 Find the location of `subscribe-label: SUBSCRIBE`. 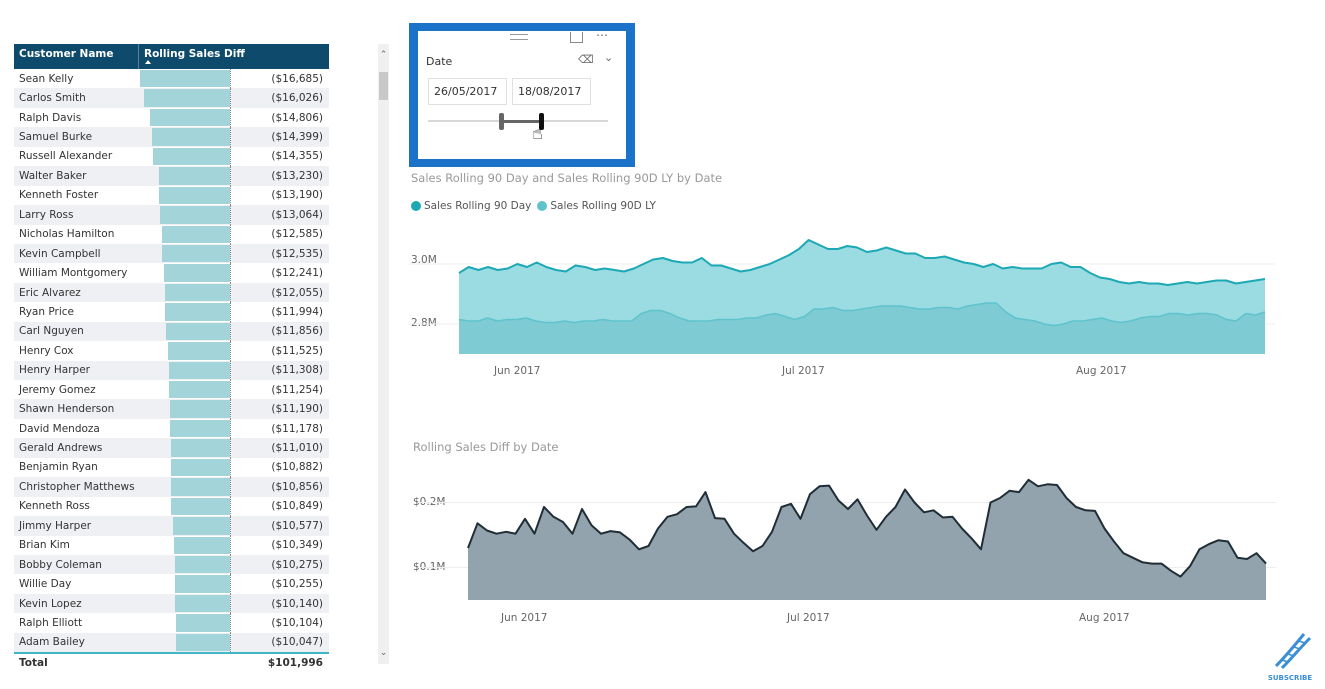

subscribe-label: SUBSCRIBE is located at coordinates (1290, 678).